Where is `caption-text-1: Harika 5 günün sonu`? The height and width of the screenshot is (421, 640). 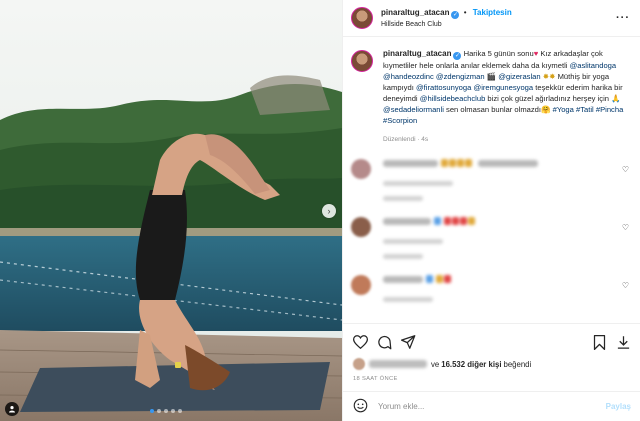 caption-text-1: Harika 5 günün sonu is located at coordinates (498, 53).